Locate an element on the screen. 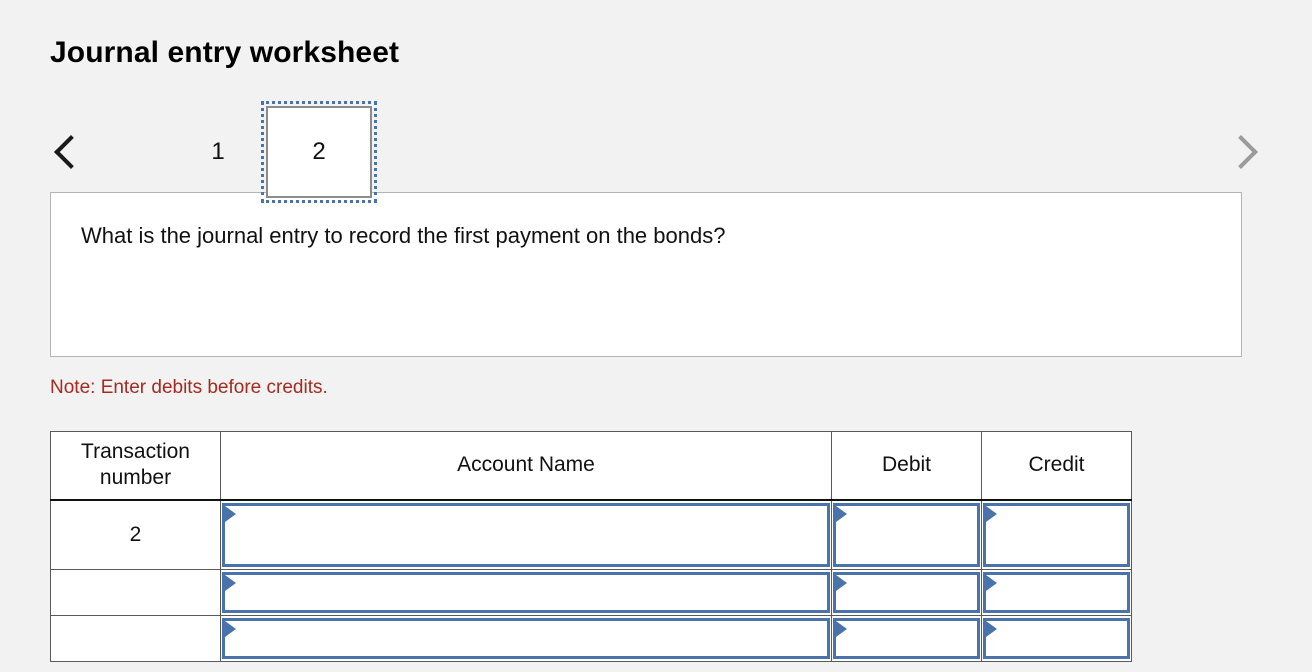 The image size is (1312, 672). row-0-transaction-number: 2 is located at coordinates (135, 534).